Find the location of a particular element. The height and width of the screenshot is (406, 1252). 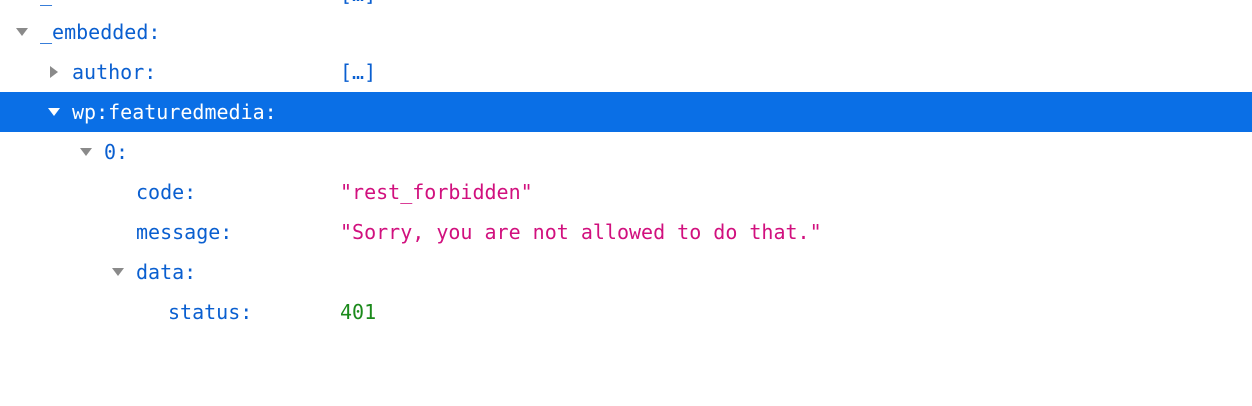

tree-row-author: author: […] is located at coordinates (626, 72).